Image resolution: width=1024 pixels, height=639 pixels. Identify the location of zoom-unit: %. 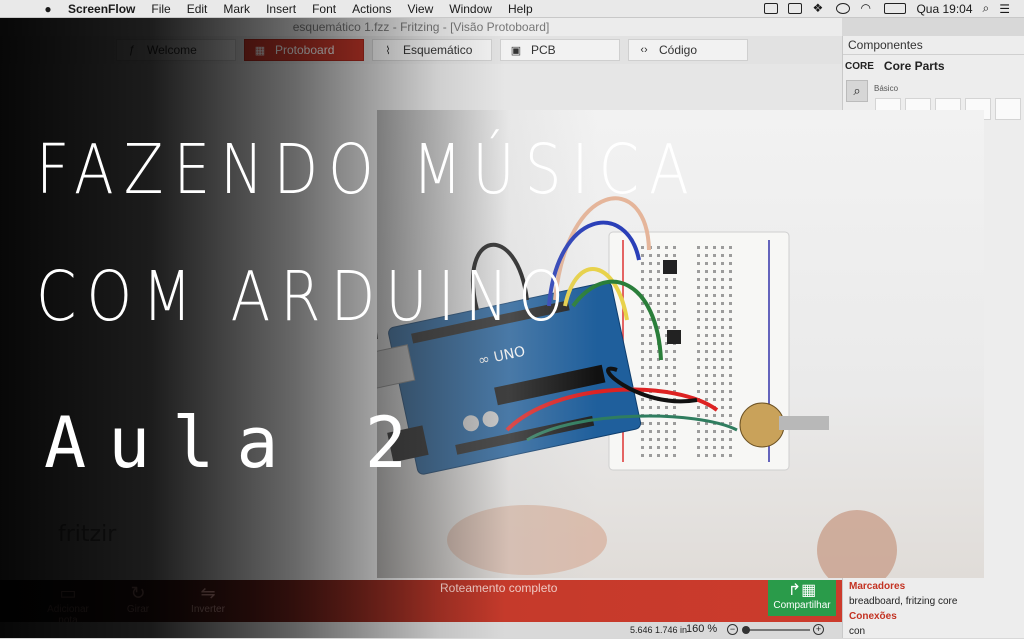
(712, 629).